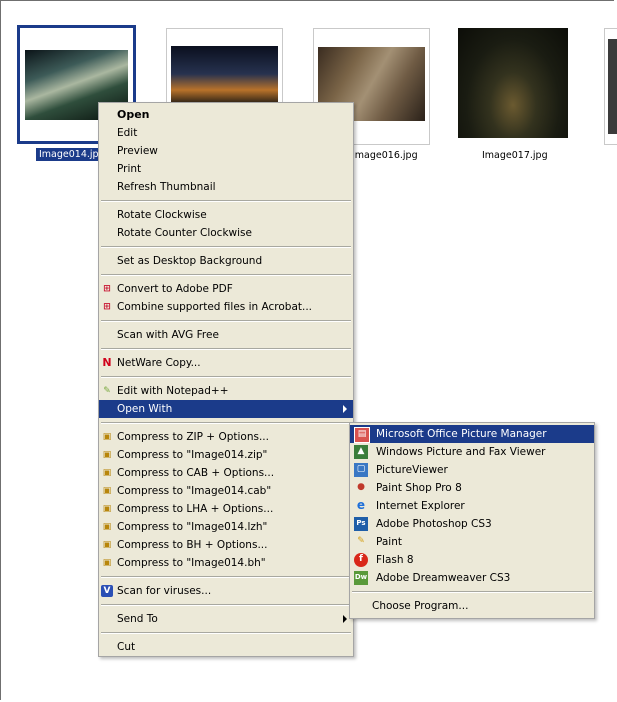 This screenshot has height=702, width=617. Describe the element at coordinates (419, 488) in the screenshot. I see `menu-item-label: Paint Shop Pro 8` at that location.